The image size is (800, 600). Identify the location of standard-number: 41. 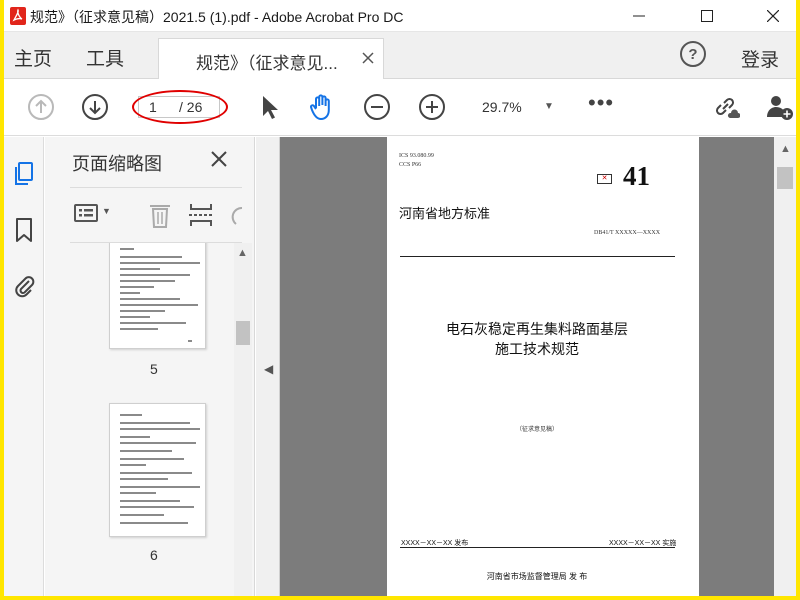
(636, 176).